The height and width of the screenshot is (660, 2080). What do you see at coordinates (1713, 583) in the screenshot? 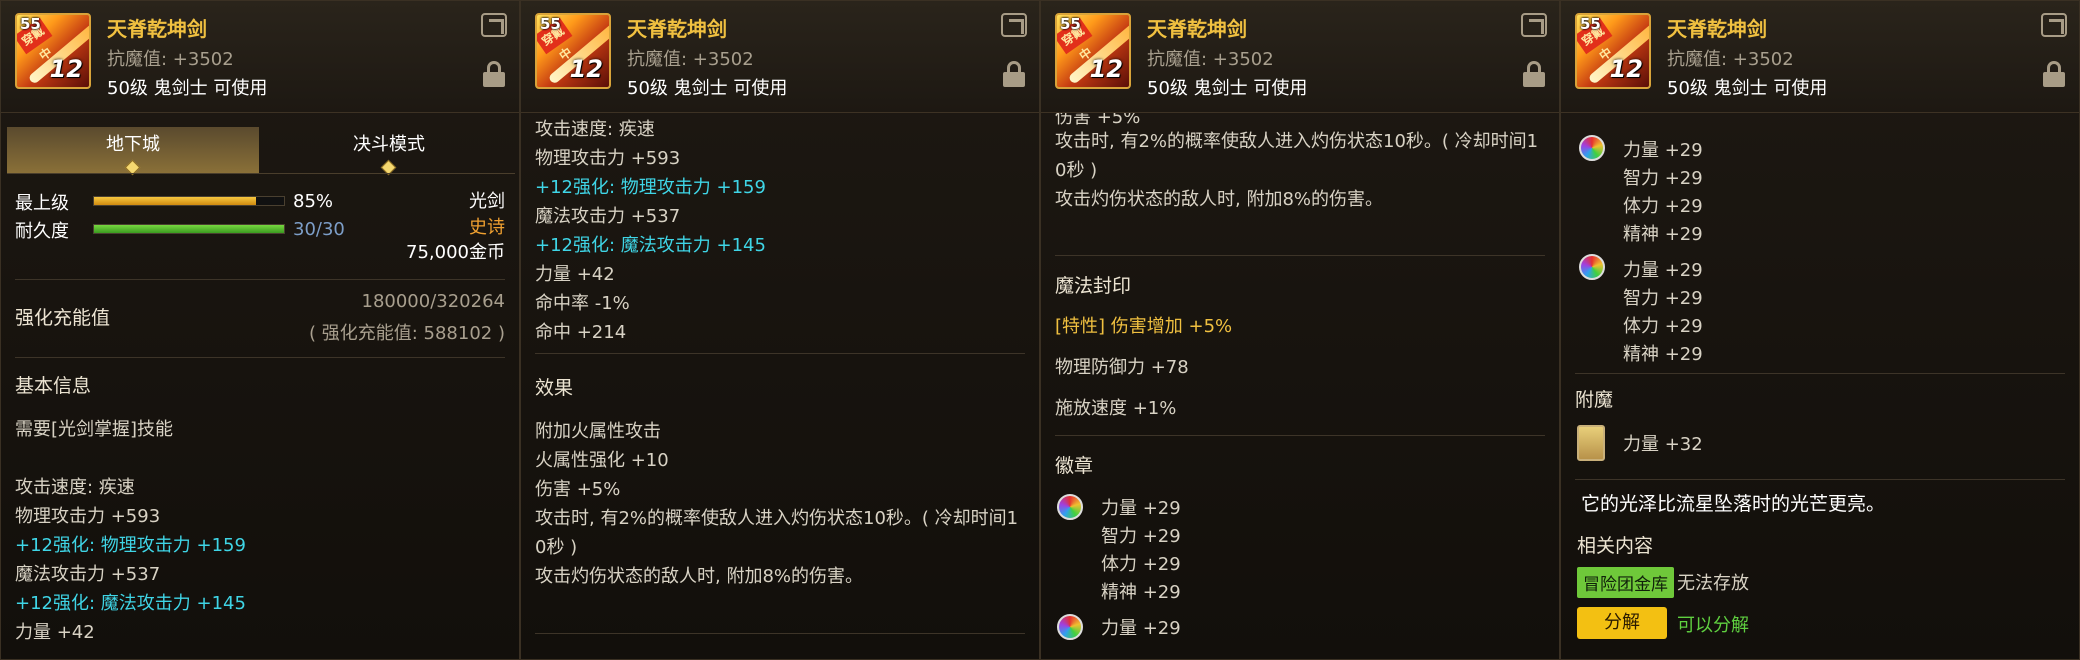
I see `bank-note: 无法存放` at bounding box center [1713, 583].